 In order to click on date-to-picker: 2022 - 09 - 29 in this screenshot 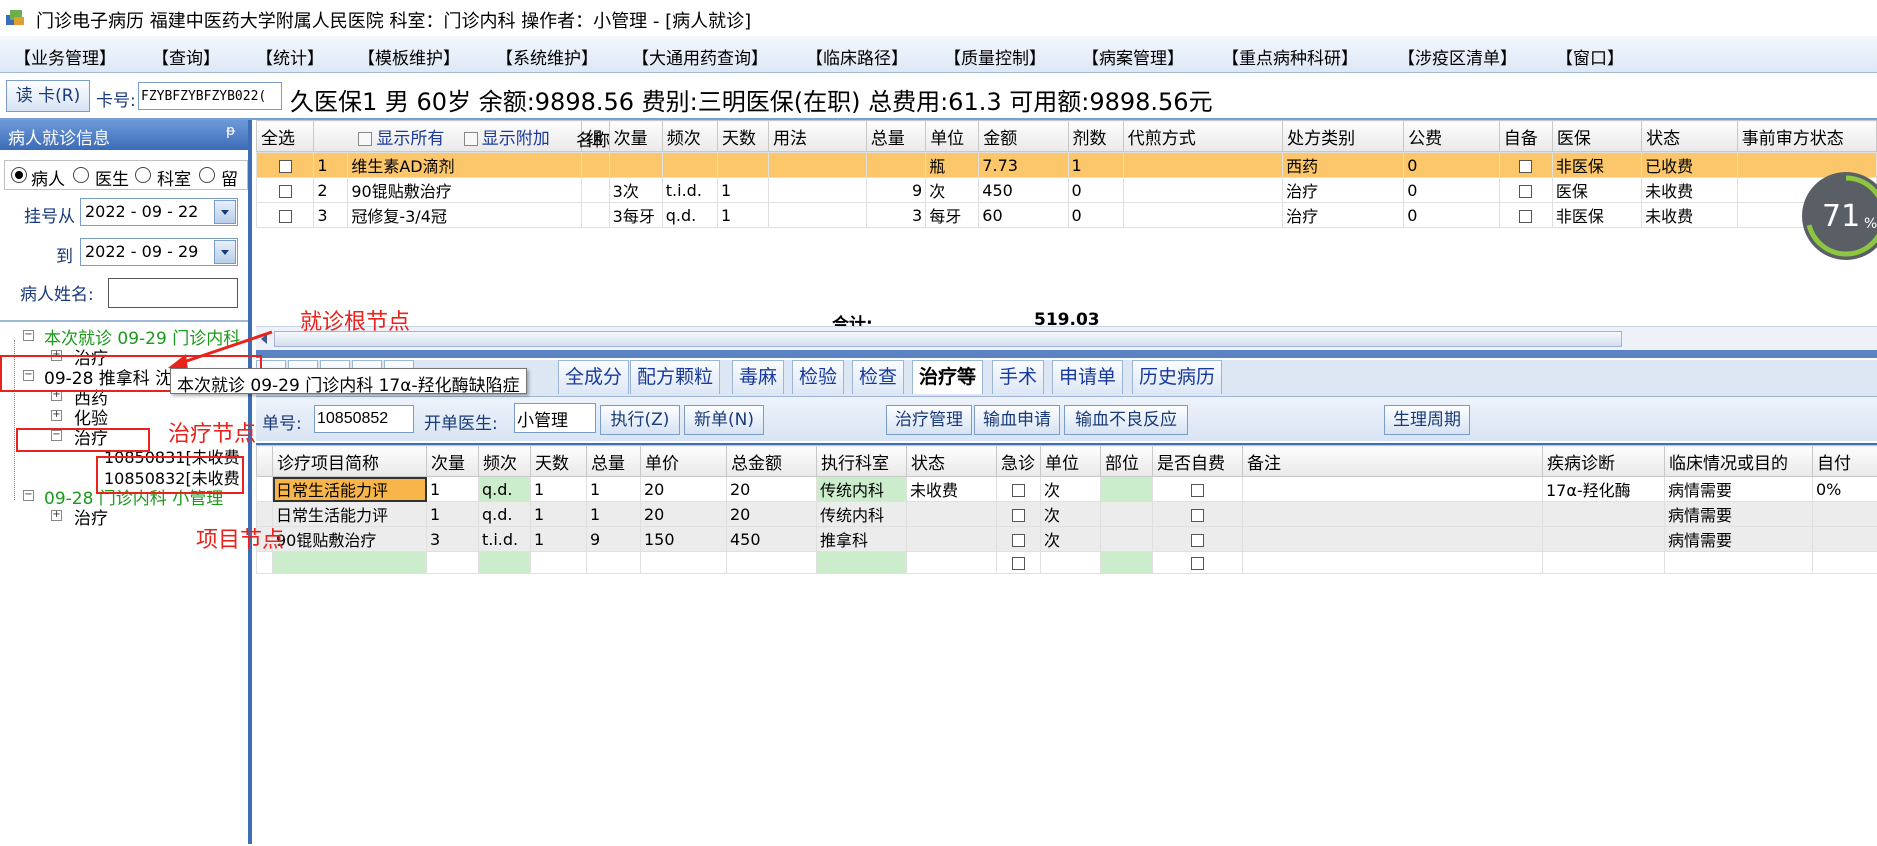, I will do `click(159, 252)`.